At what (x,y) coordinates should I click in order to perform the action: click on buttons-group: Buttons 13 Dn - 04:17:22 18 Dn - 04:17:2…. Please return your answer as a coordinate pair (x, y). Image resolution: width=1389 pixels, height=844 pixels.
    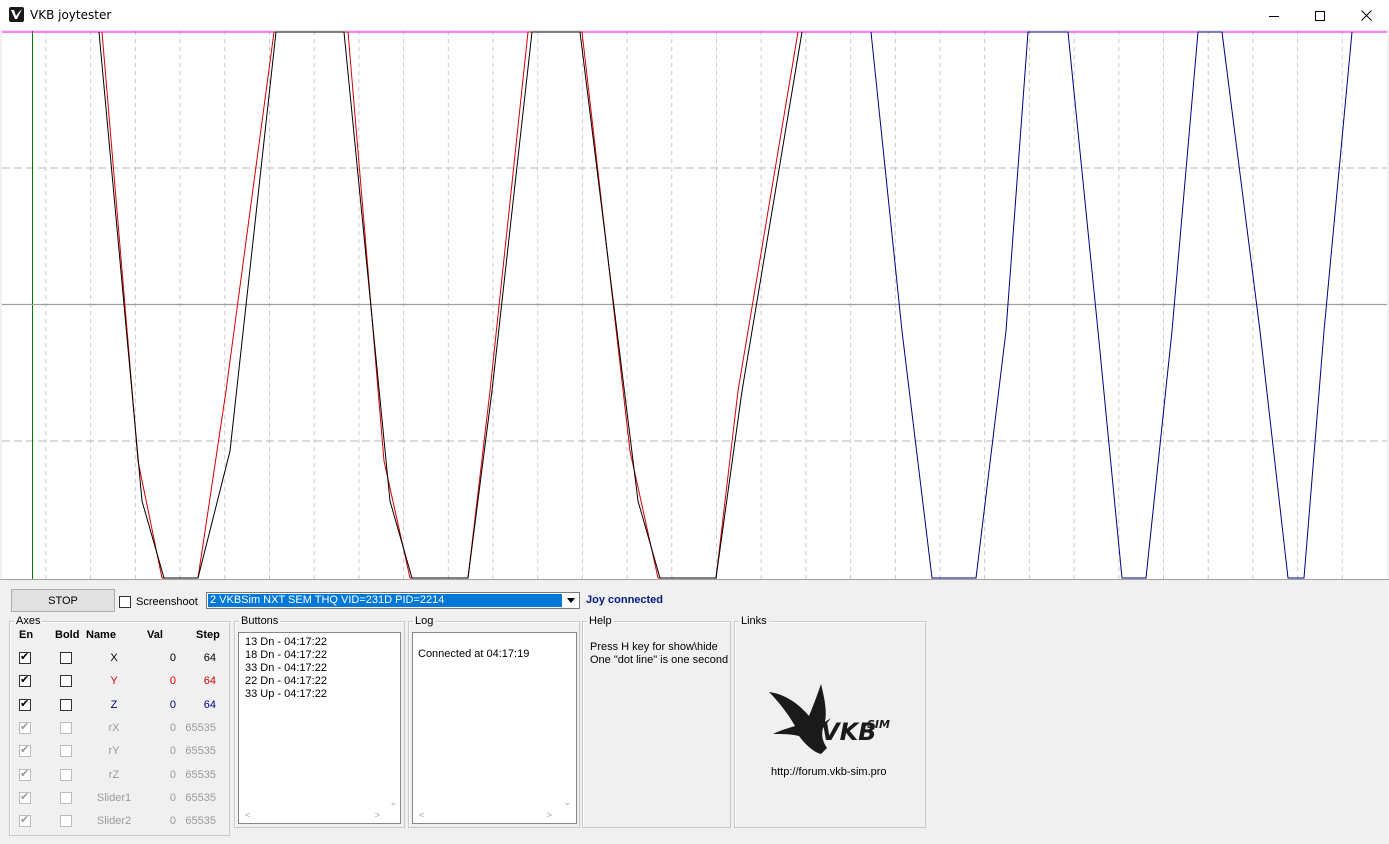
    Looking at the image, I should click on (319, 721).